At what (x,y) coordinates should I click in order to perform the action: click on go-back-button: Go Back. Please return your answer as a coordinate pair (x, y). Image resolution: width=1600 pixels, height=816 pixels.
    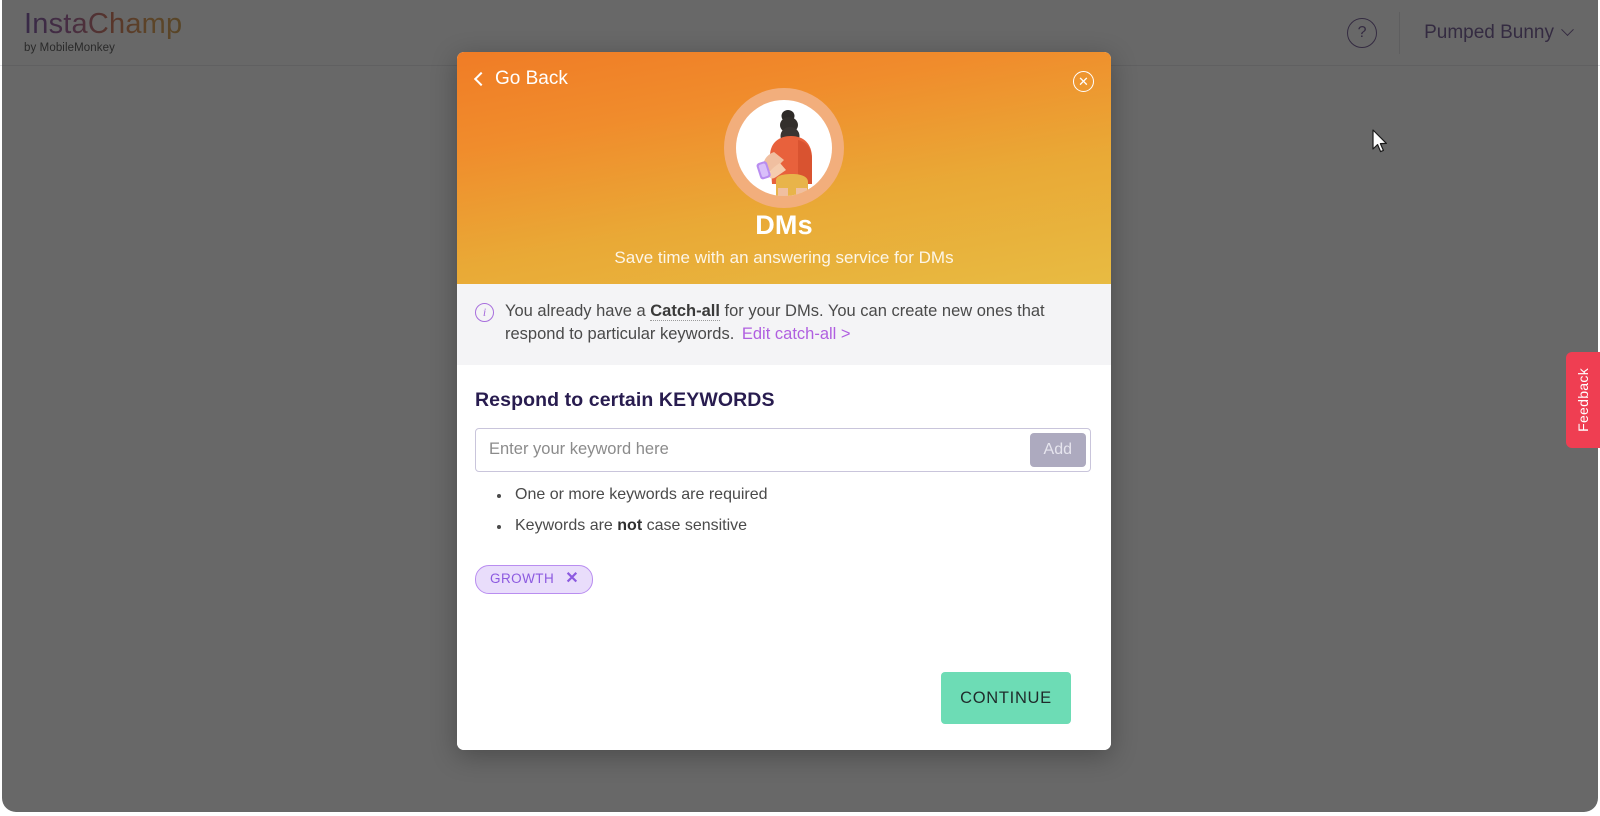
    Looking at the image, I should click on (520, 79).